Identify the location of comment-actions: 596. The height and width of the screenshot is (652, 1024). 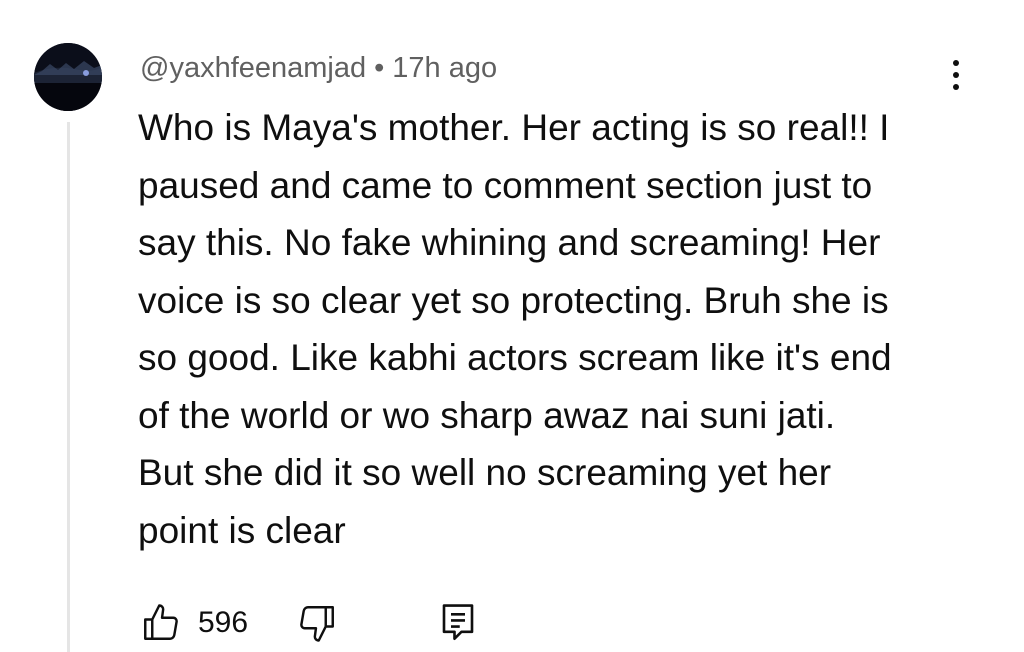
(309, 623).